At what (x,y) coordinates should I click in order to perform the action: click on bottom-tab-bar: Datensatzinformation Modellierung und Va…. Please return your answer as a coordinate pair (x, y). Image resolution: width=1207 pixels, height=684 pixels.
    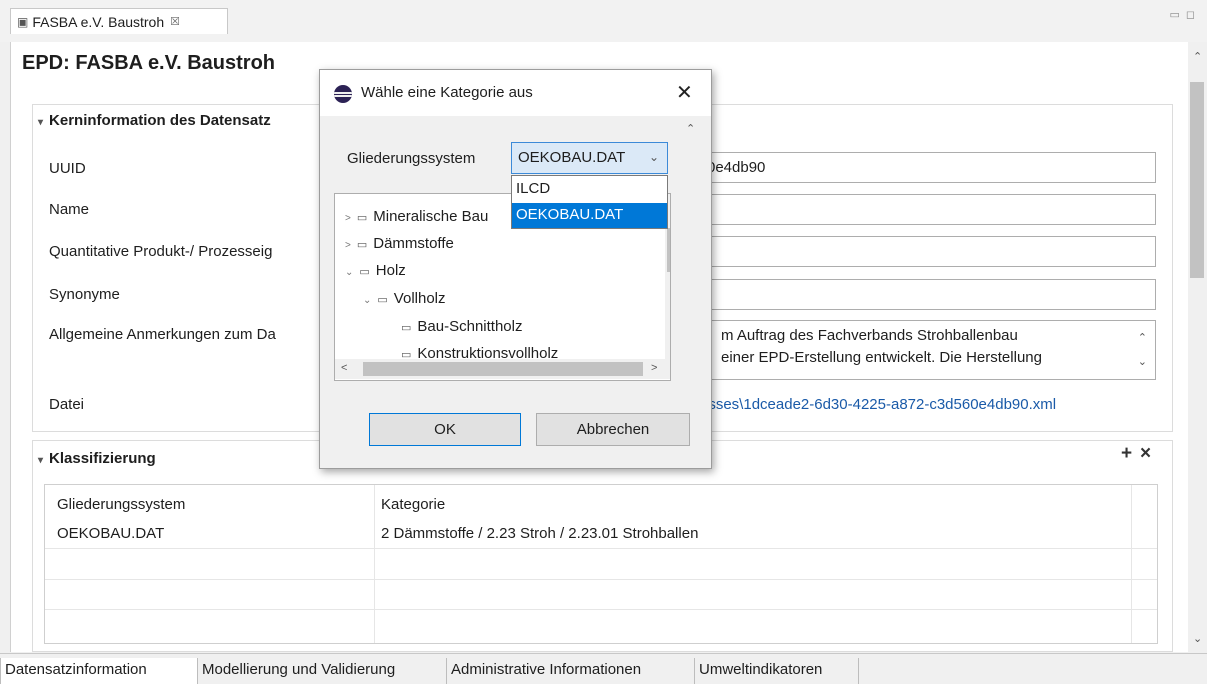
    Looking at the image, I should click on (603, 668).